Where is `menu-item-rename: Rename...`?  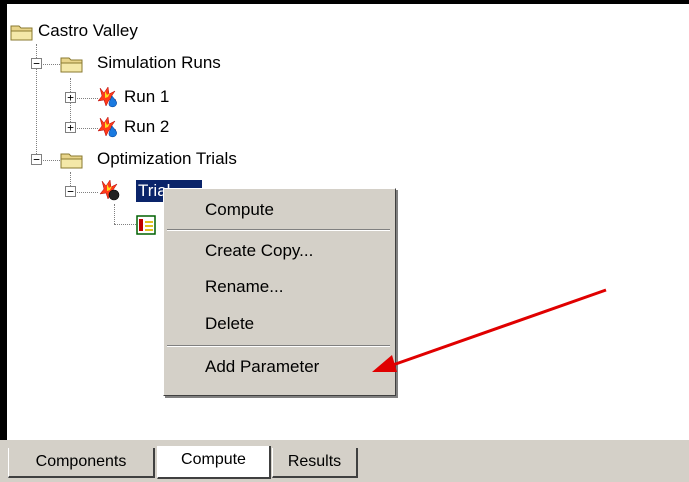 menu-item-rename: Rename... is located at coordinates (278, 287).